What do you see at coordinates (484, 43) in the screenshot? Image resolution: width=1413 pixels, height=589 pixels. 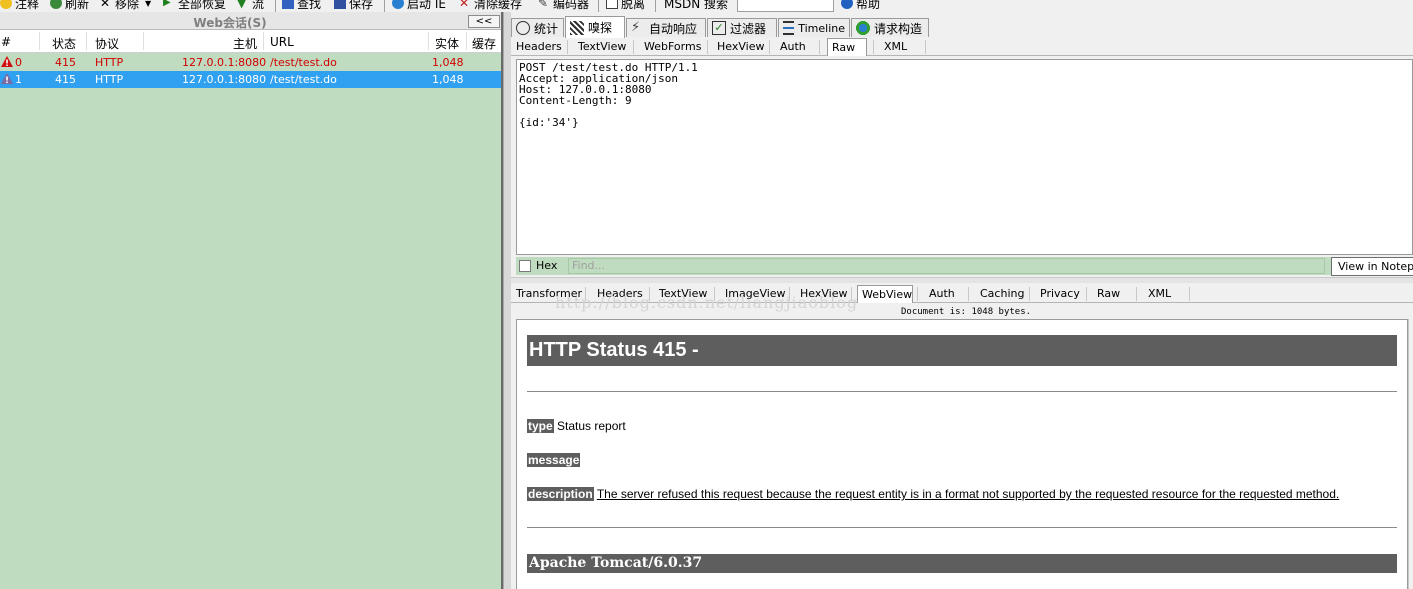 I see `column-header-caching: 缓存` at bounding box center [484, 43].